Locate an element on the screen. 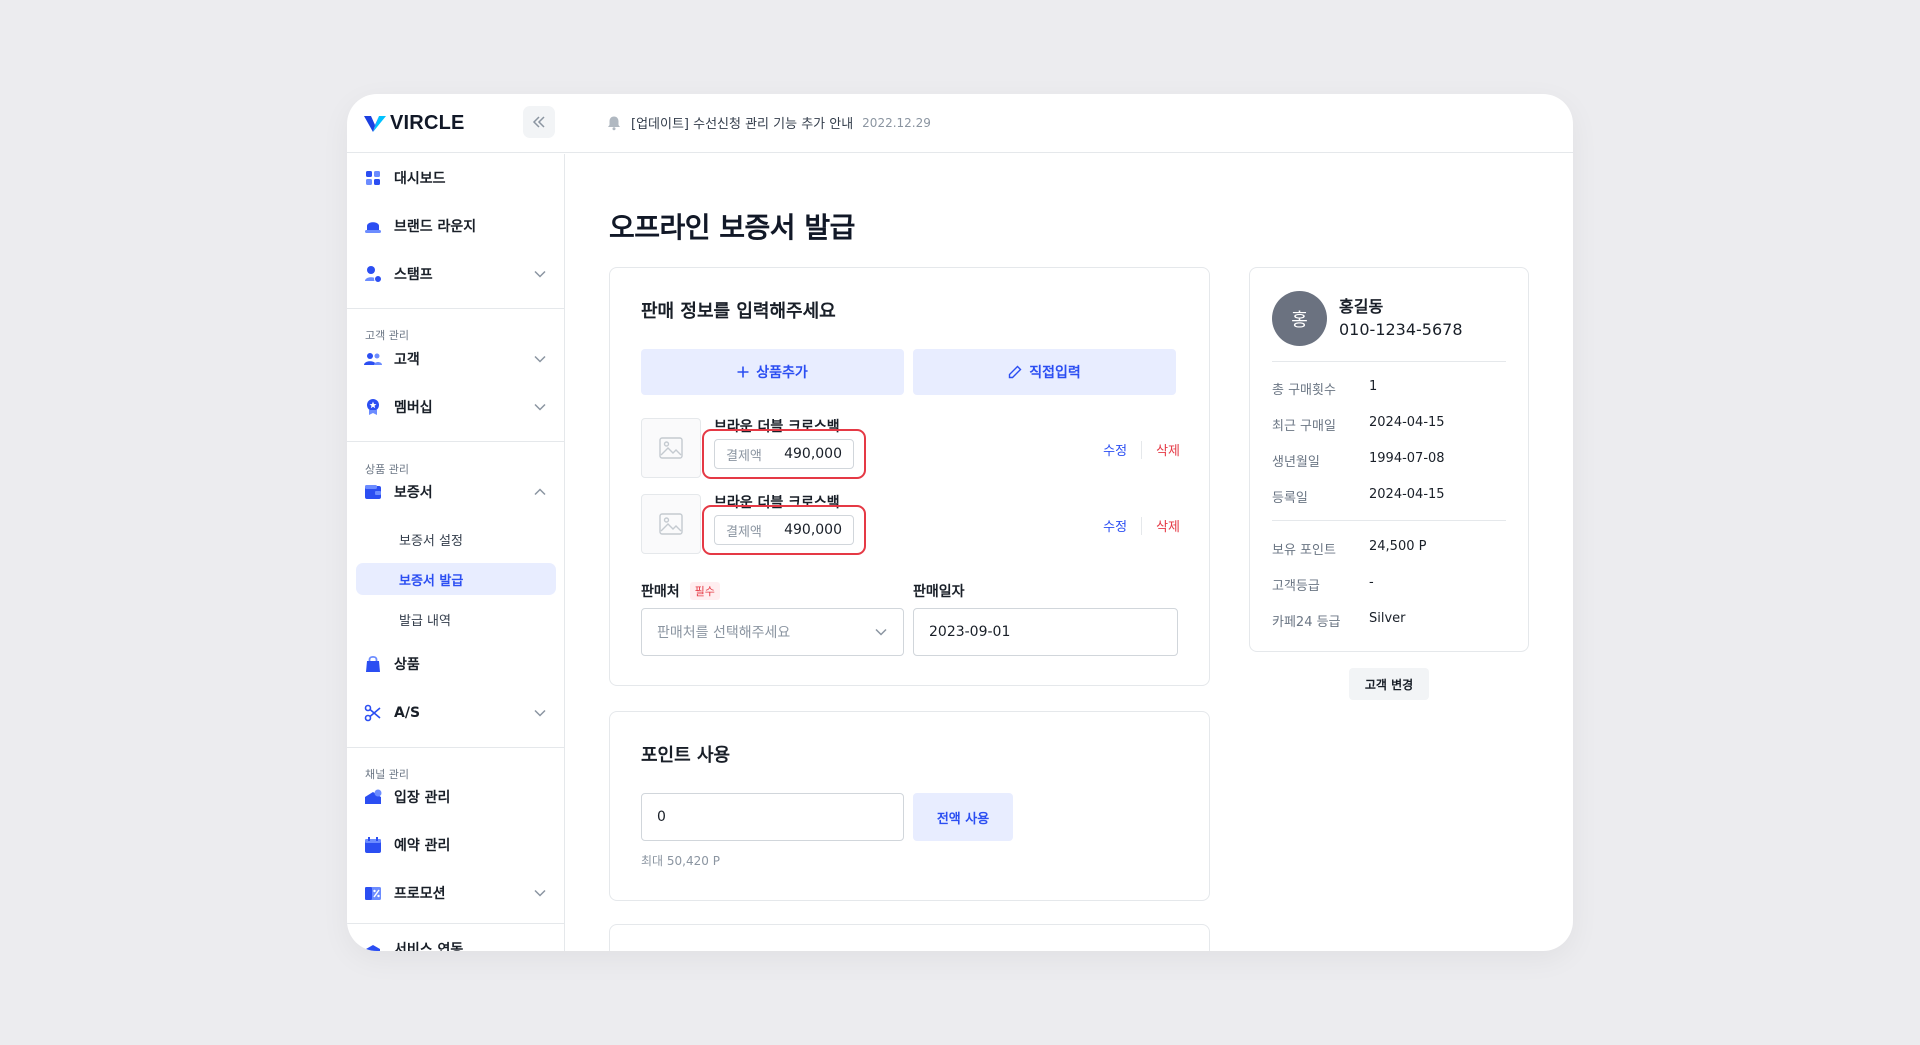 The image size is (1920, 1045). sidebar-item-label: 보증서 is located at coordinates (413, 493).